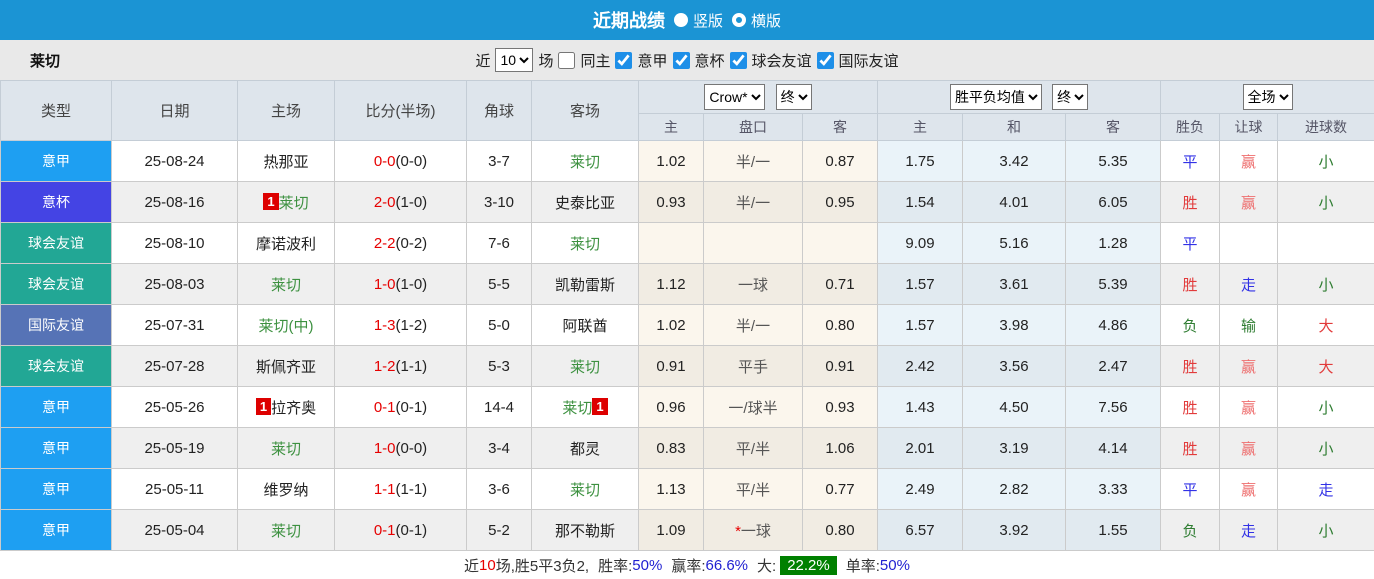  What do you see at coordinates (698, 20) in the screenshot?
I see `layout-radio-vertical: 竖版` at bounding box center [698, 20].